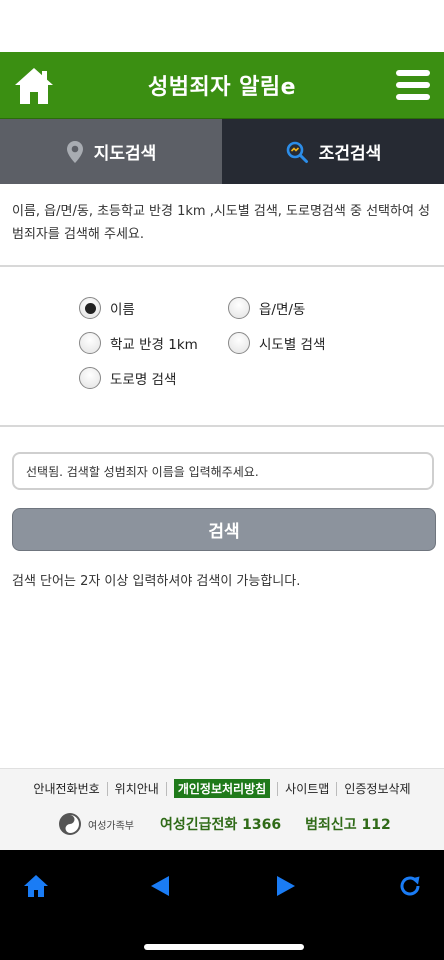 The image size is (444, 960). I want to click on radio-town: 읍/면/동, so click(266, 308).